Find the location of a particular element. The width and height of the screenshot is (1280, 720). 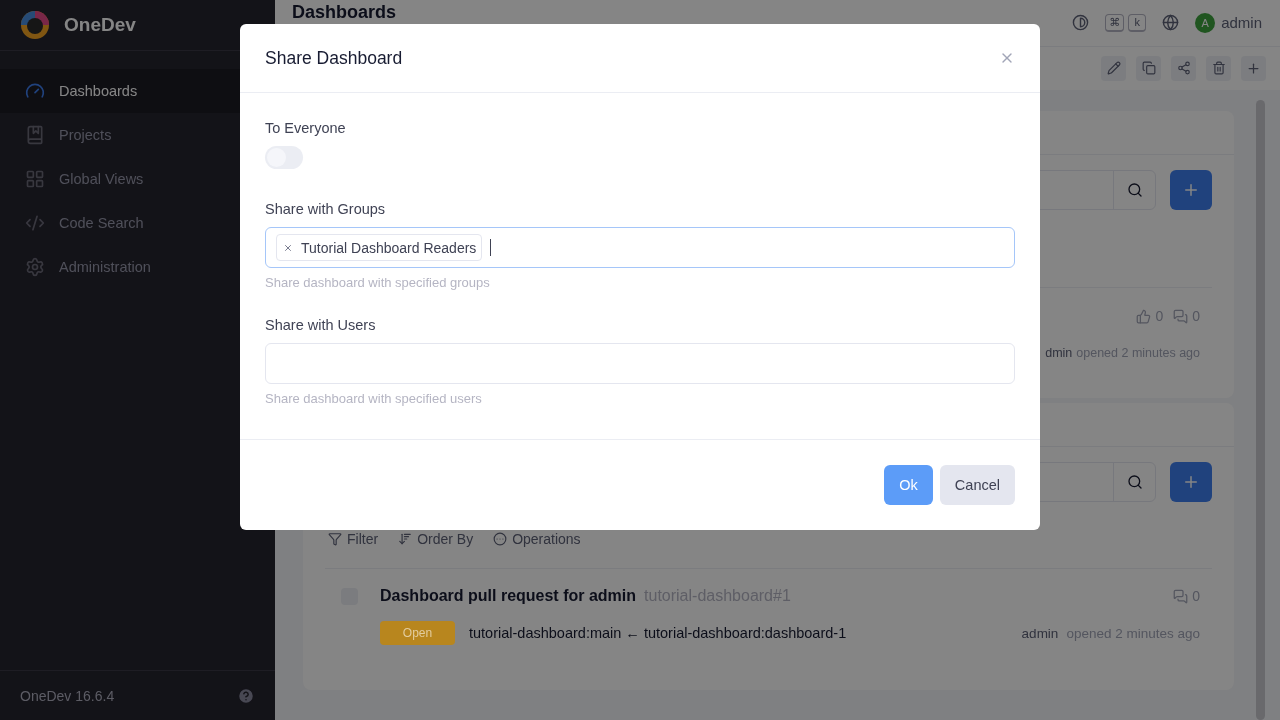

field-hint: Share dashboard with specified users is located at coordinates (374, 398).